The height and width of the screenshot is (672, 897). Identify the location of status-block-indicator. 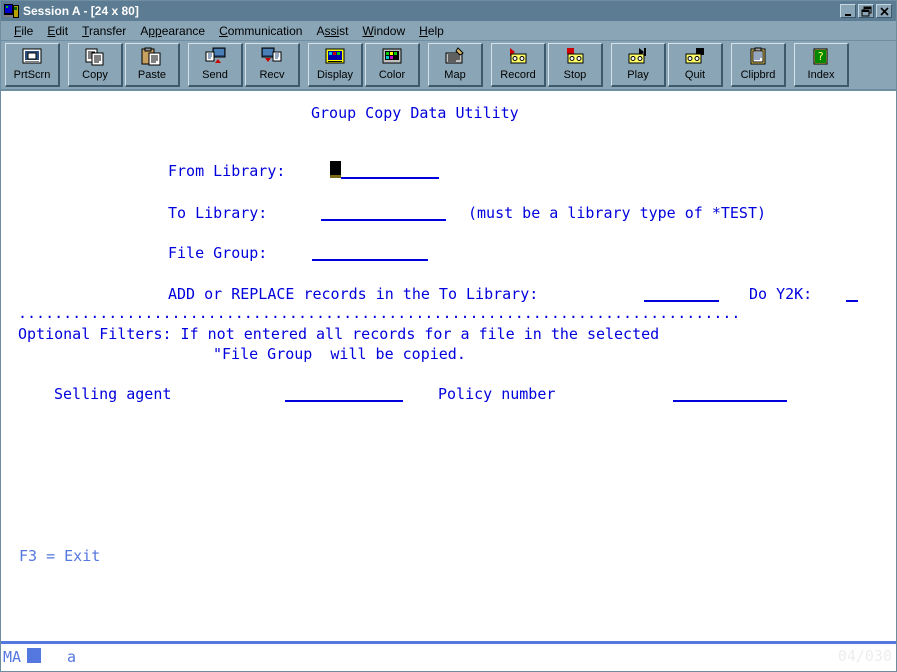
(34, 655).